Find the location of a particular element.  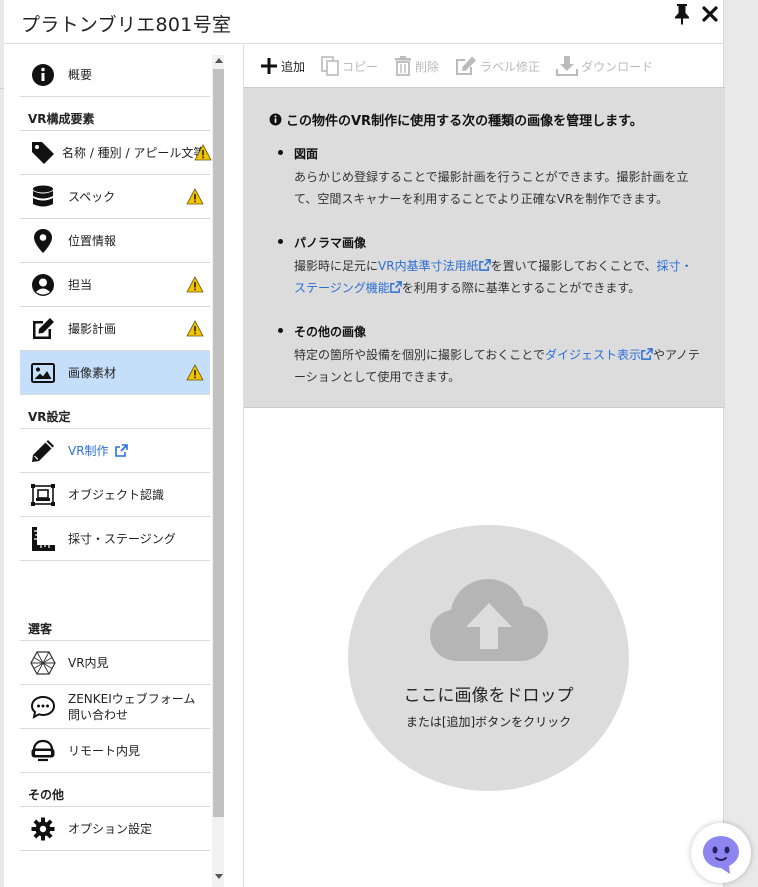

sidebar-item-spec: スペック is located at coordinates (115, 197).